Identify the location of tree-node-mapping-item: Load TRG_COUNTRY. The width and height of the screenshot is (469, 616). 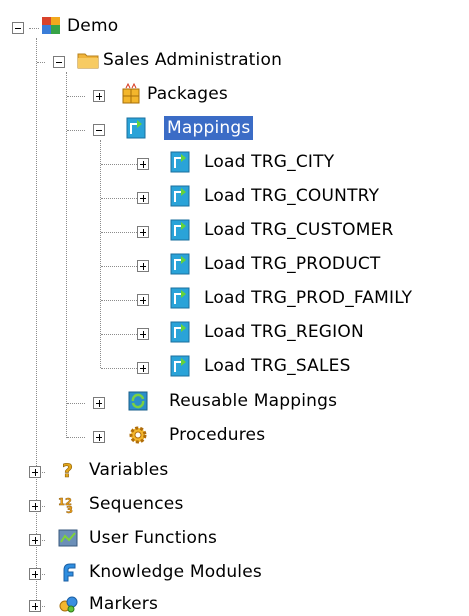
(291, 196).